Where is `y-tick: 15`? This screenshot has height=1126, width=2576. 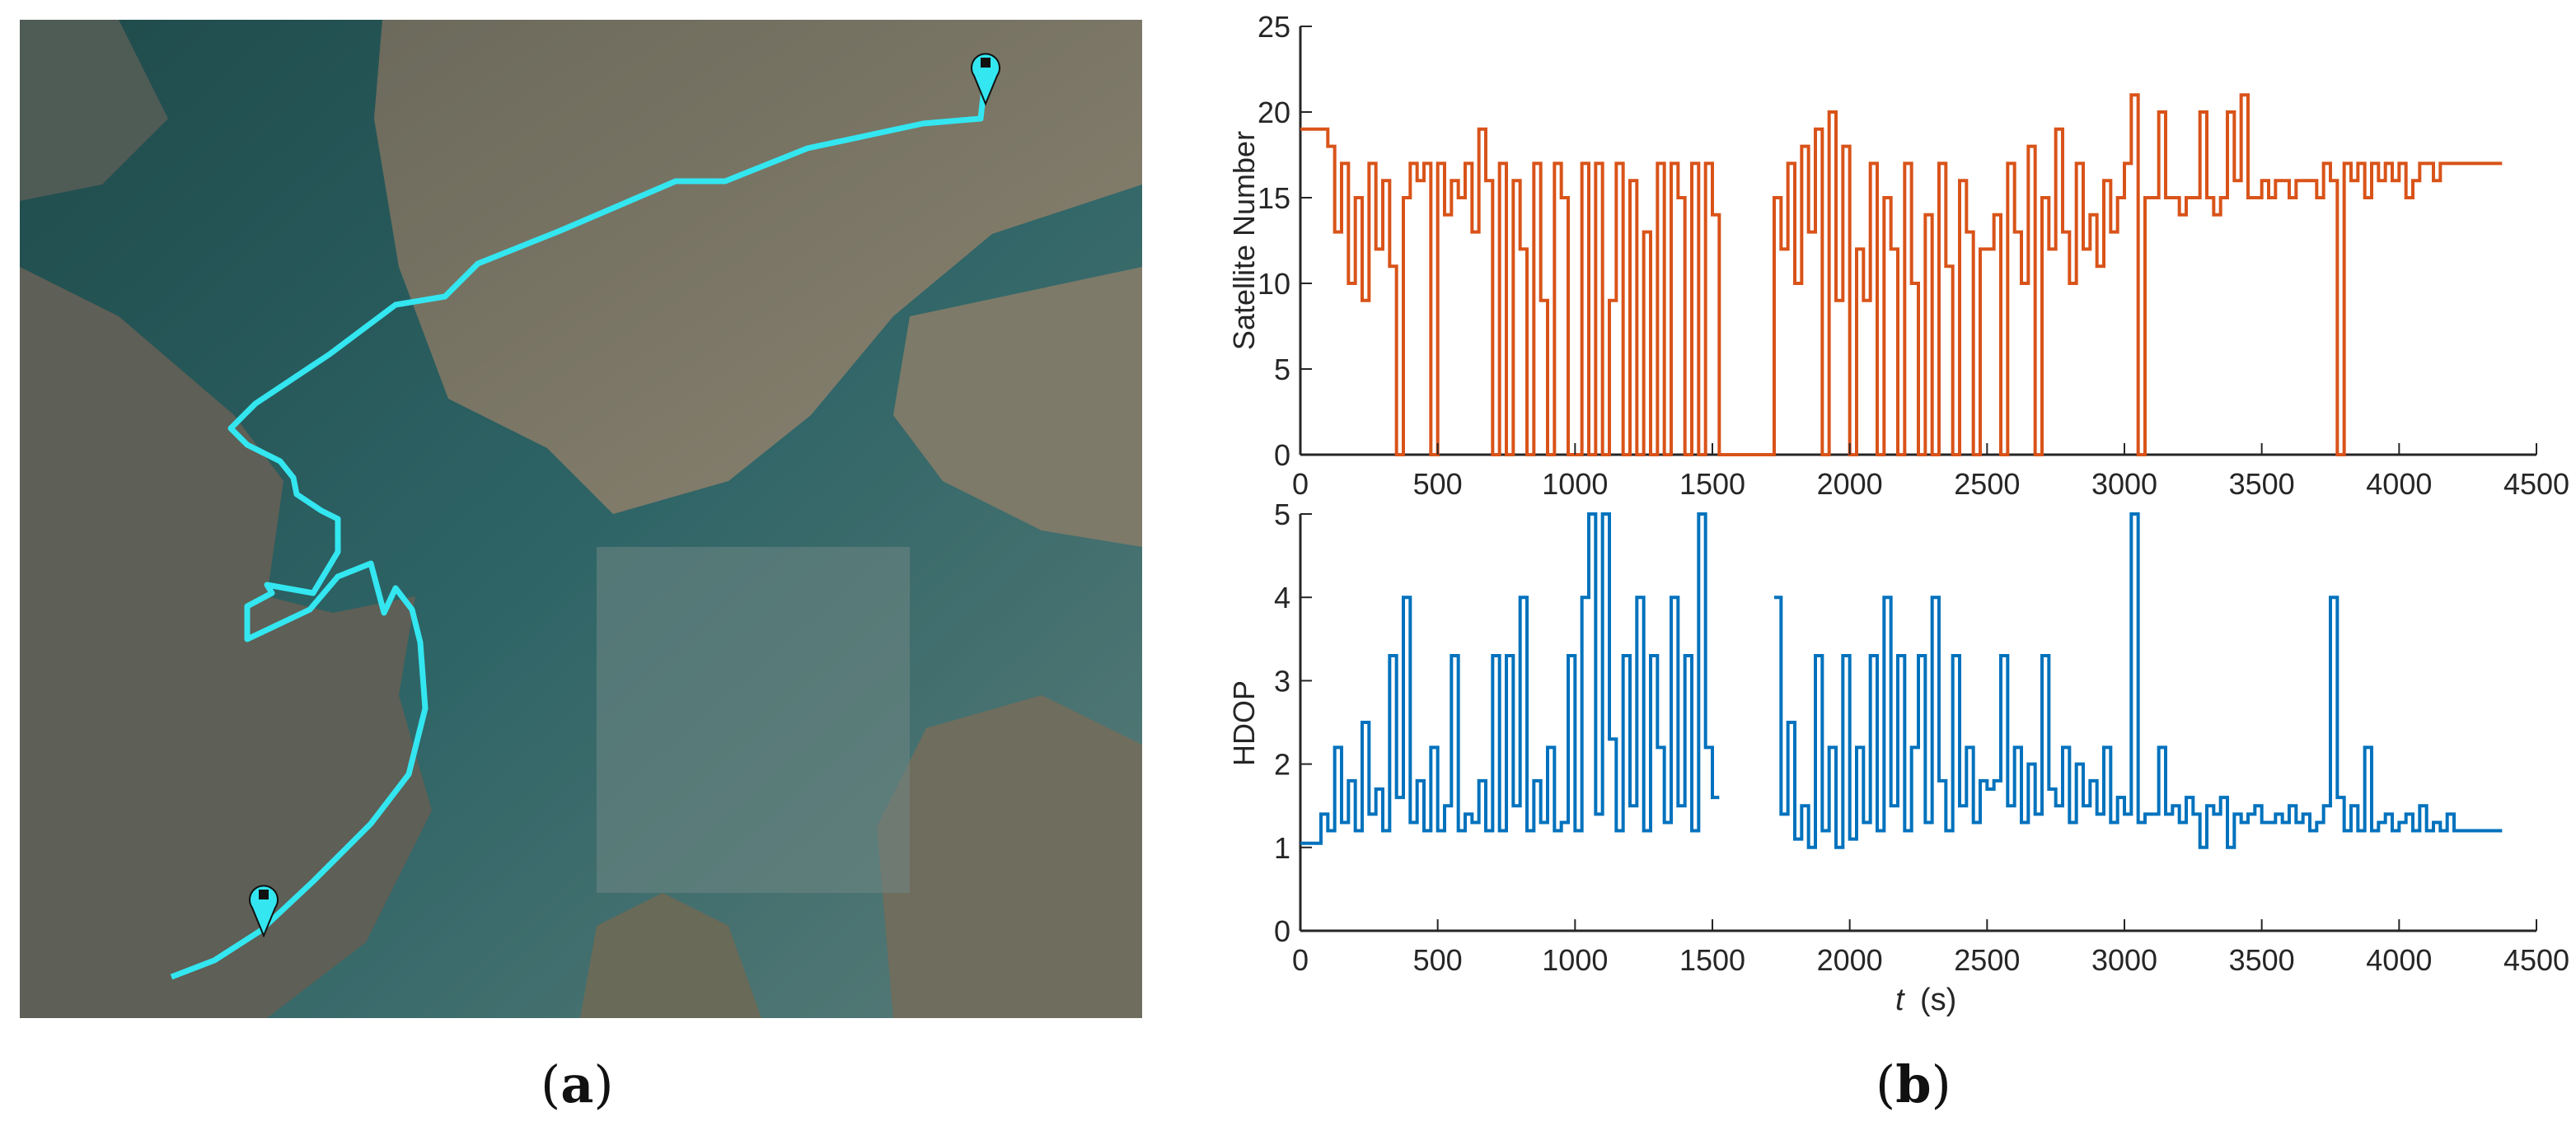
y-tick: 15 is located at coordinates (1285, 198).